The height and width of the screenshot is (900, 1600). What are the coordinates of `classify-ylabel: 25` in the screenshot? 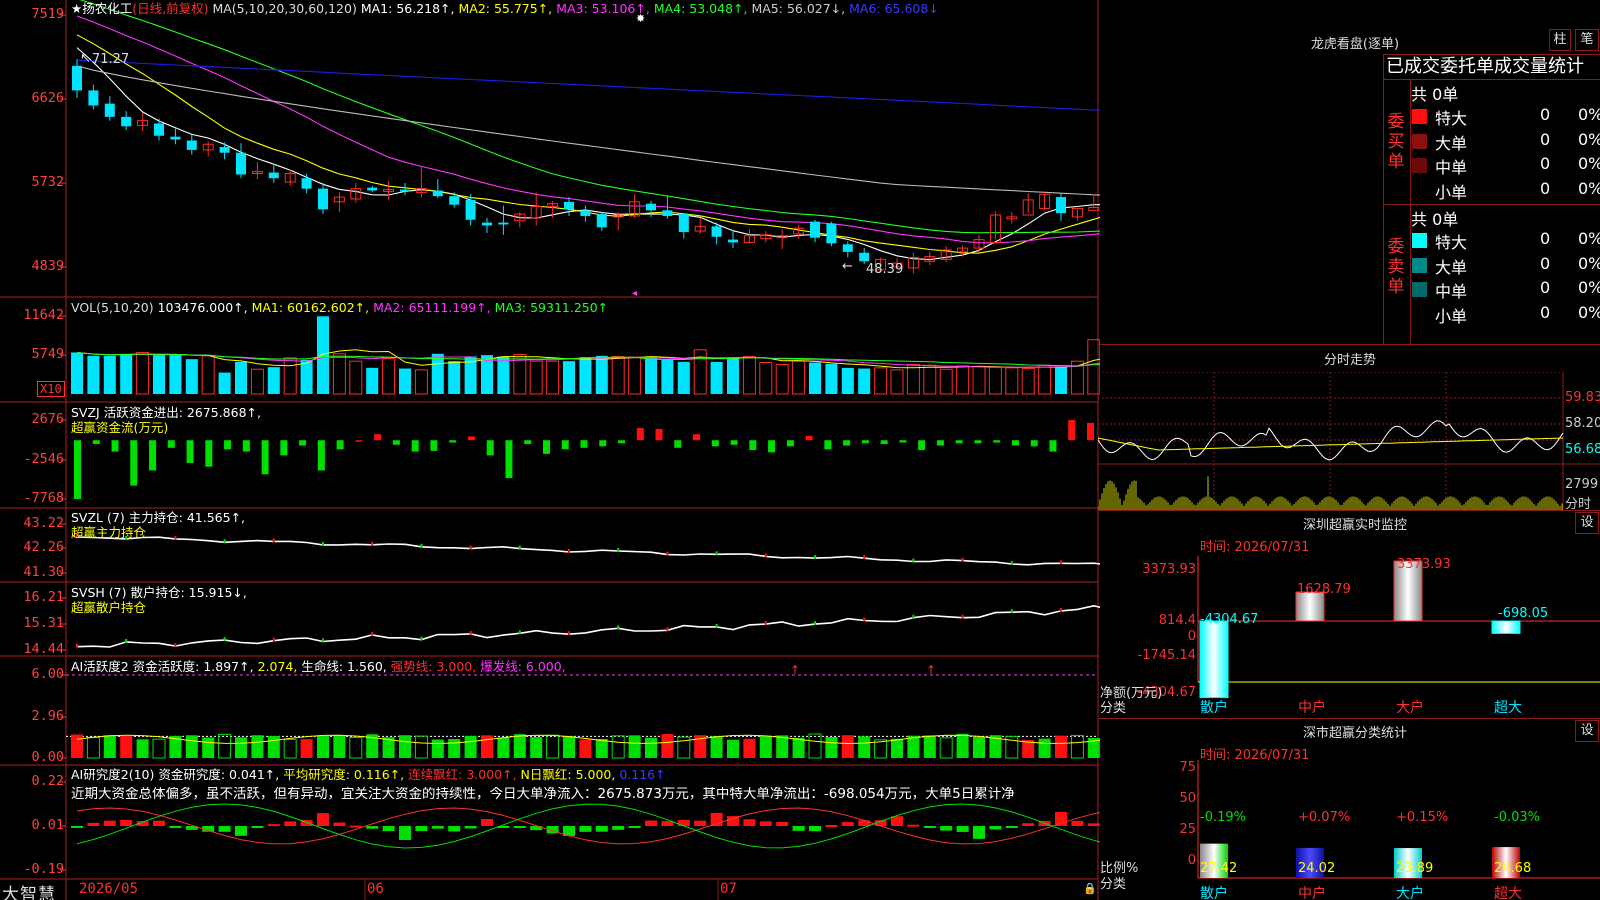 It's located at (1187, 829).